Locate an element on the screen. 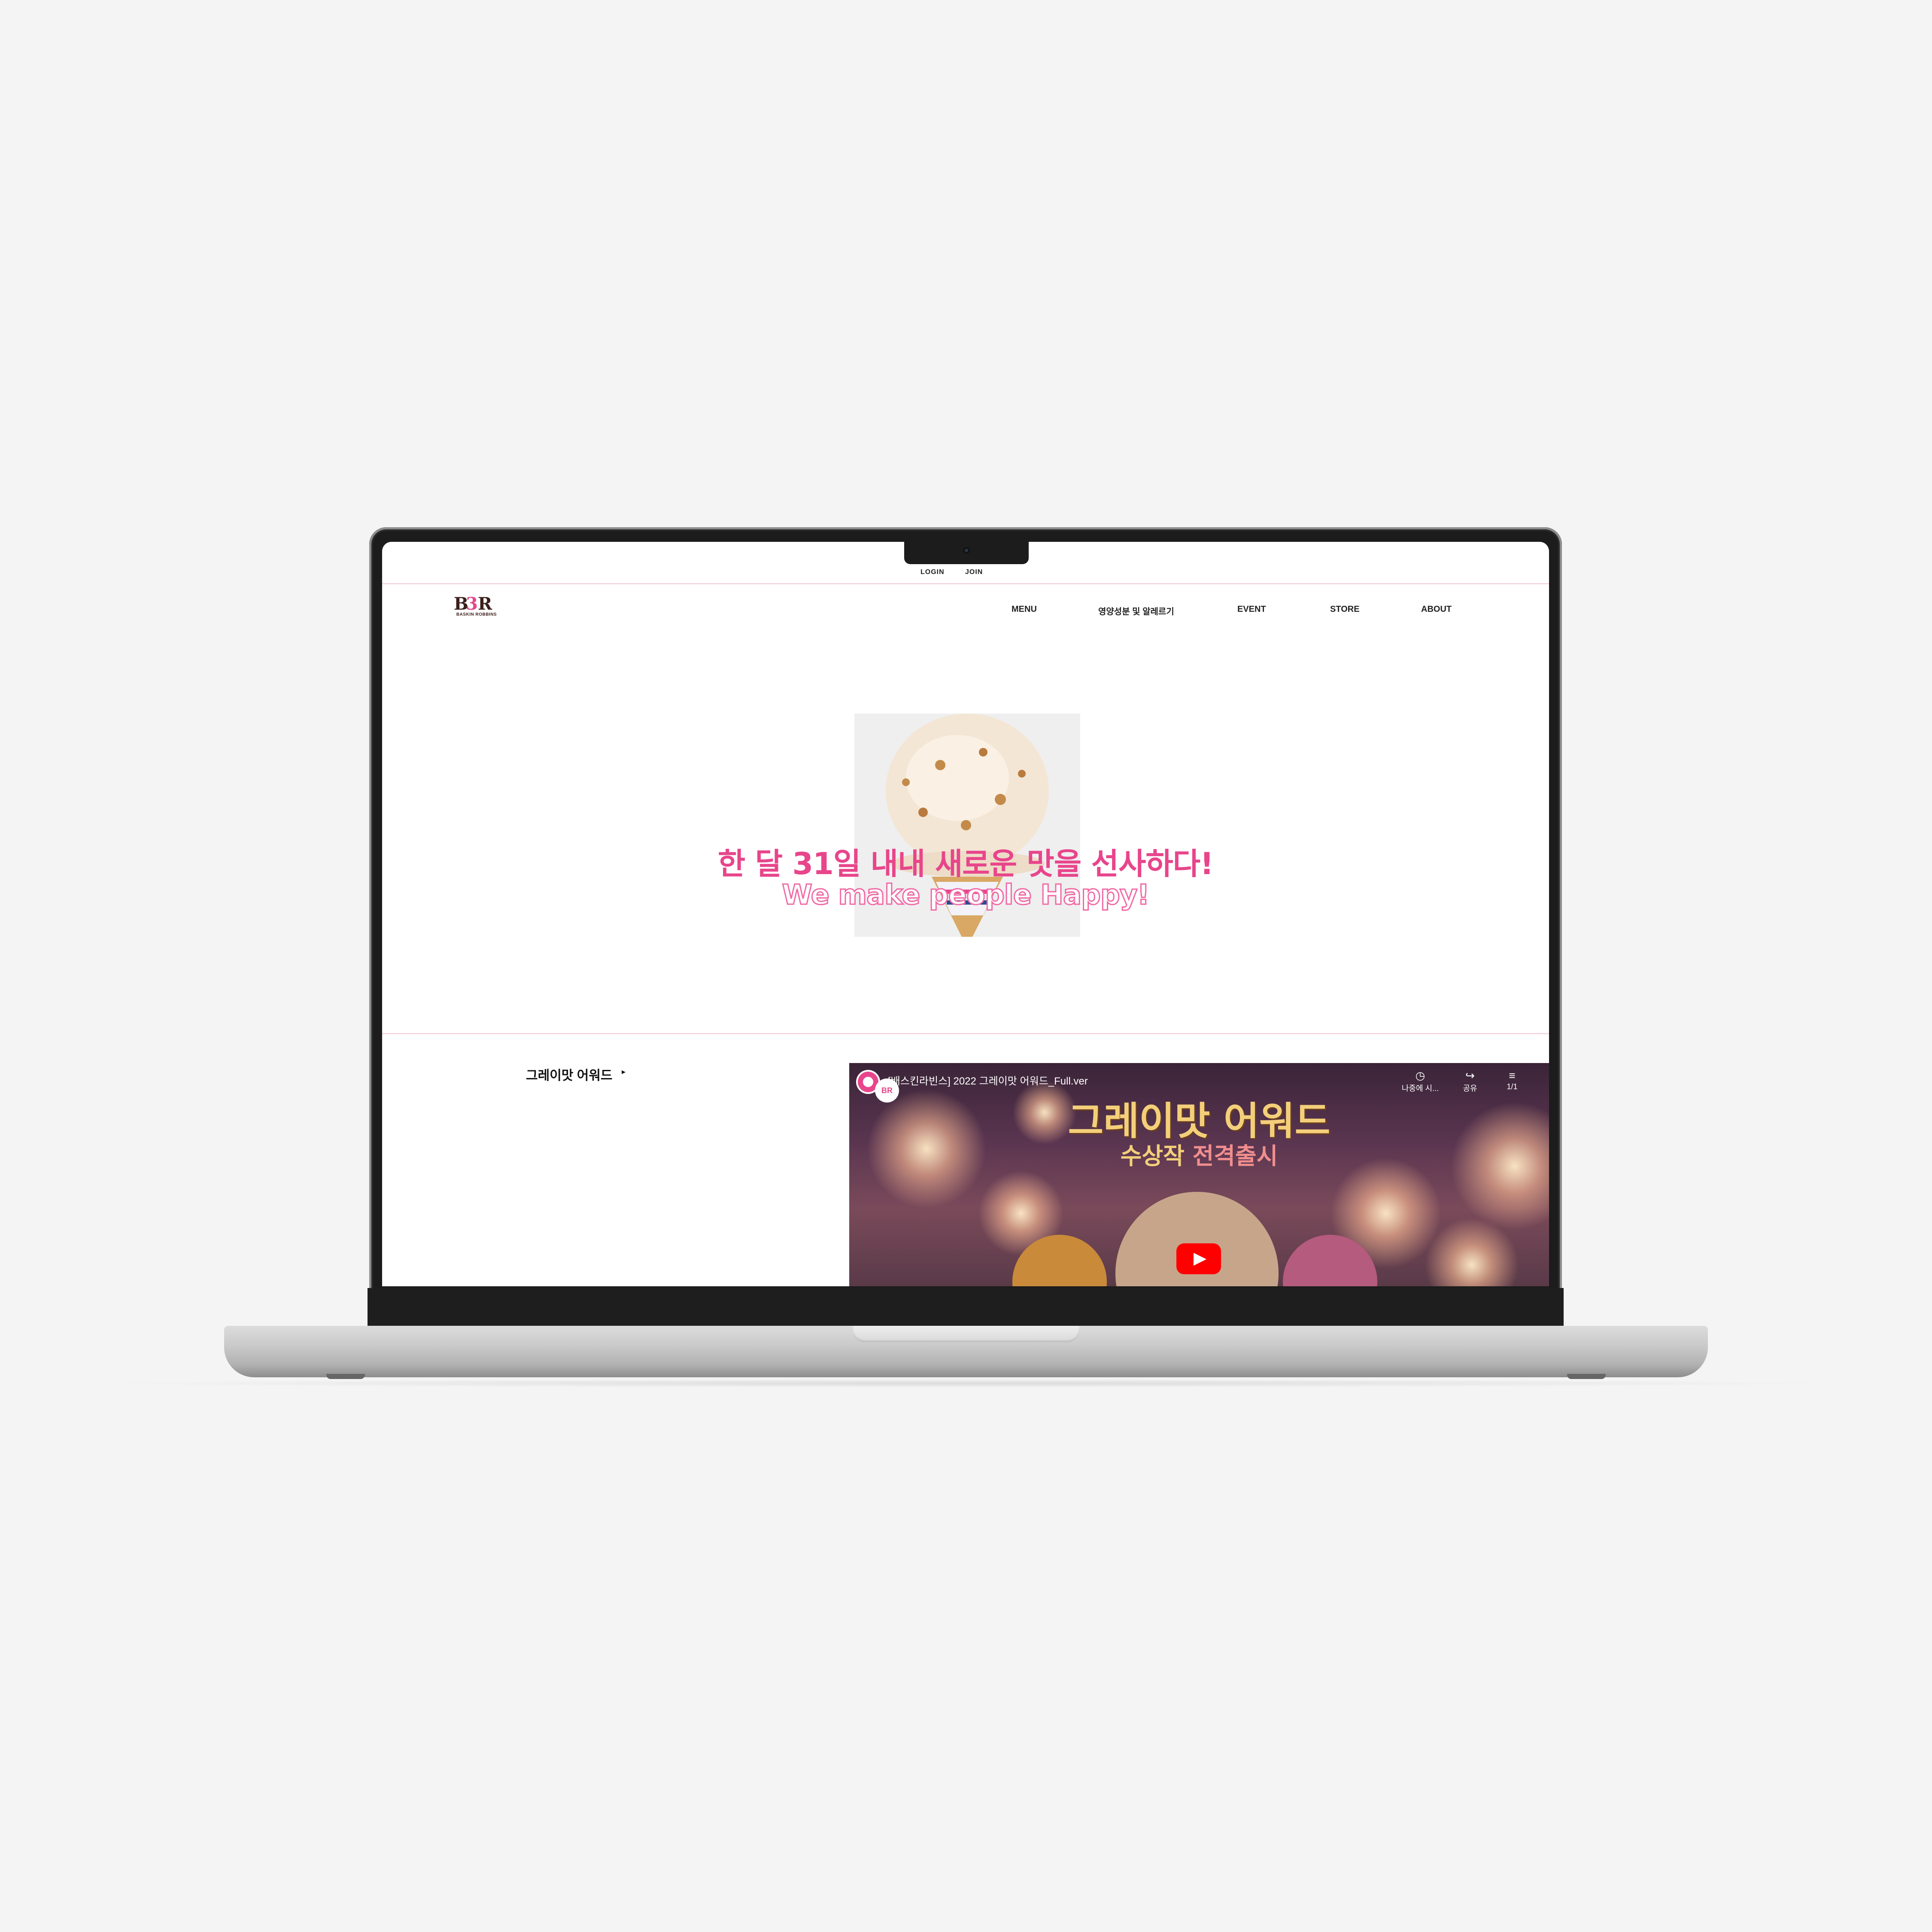 This screenshot has width=1932, height=1932. playlist-button: ≡ 1/1 is located at coordinates (1512, 1080).